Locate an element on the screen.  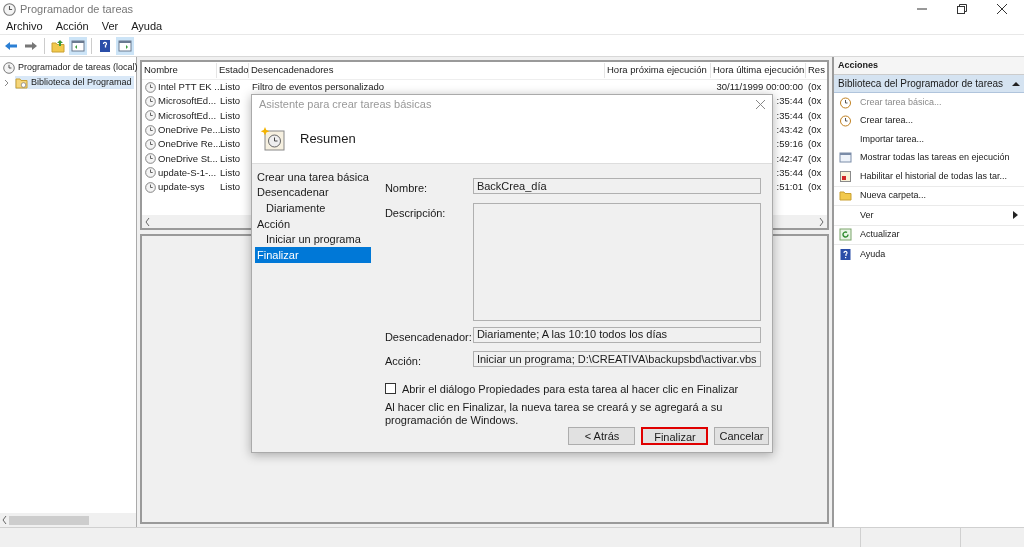
window-icon is located at coordinates (845, 158).